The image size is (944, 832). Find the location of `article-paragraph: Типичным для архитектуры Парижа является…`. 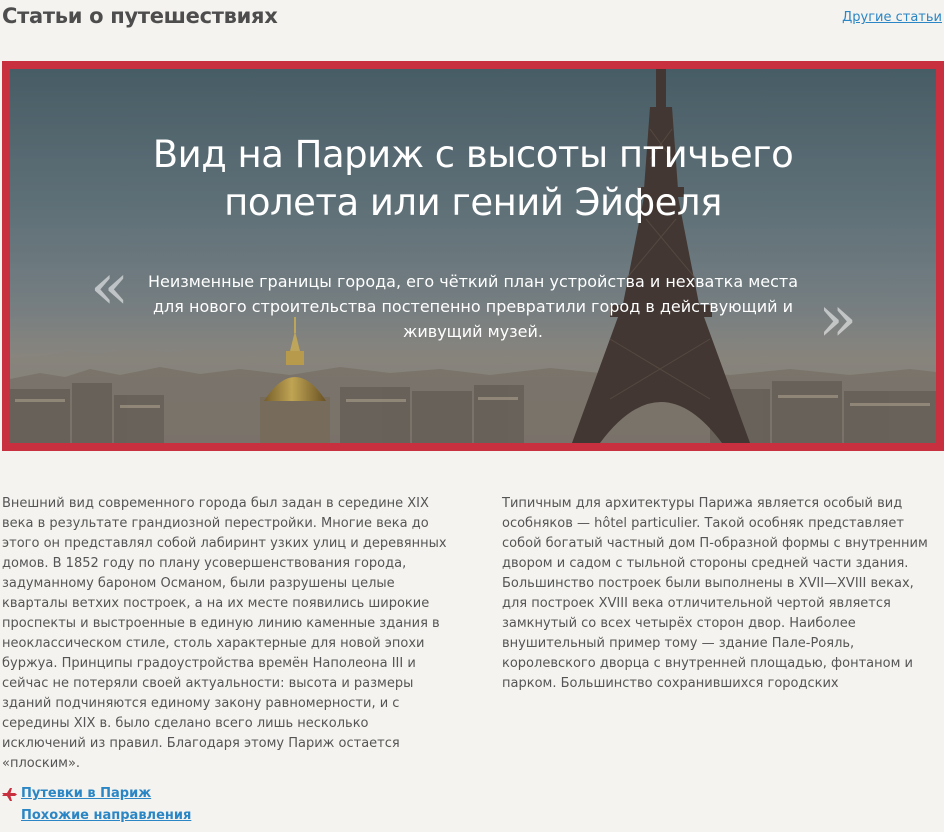

article-paragraph: Типичным для архитектуры Парижа является… is located at coordinates (715, 593).